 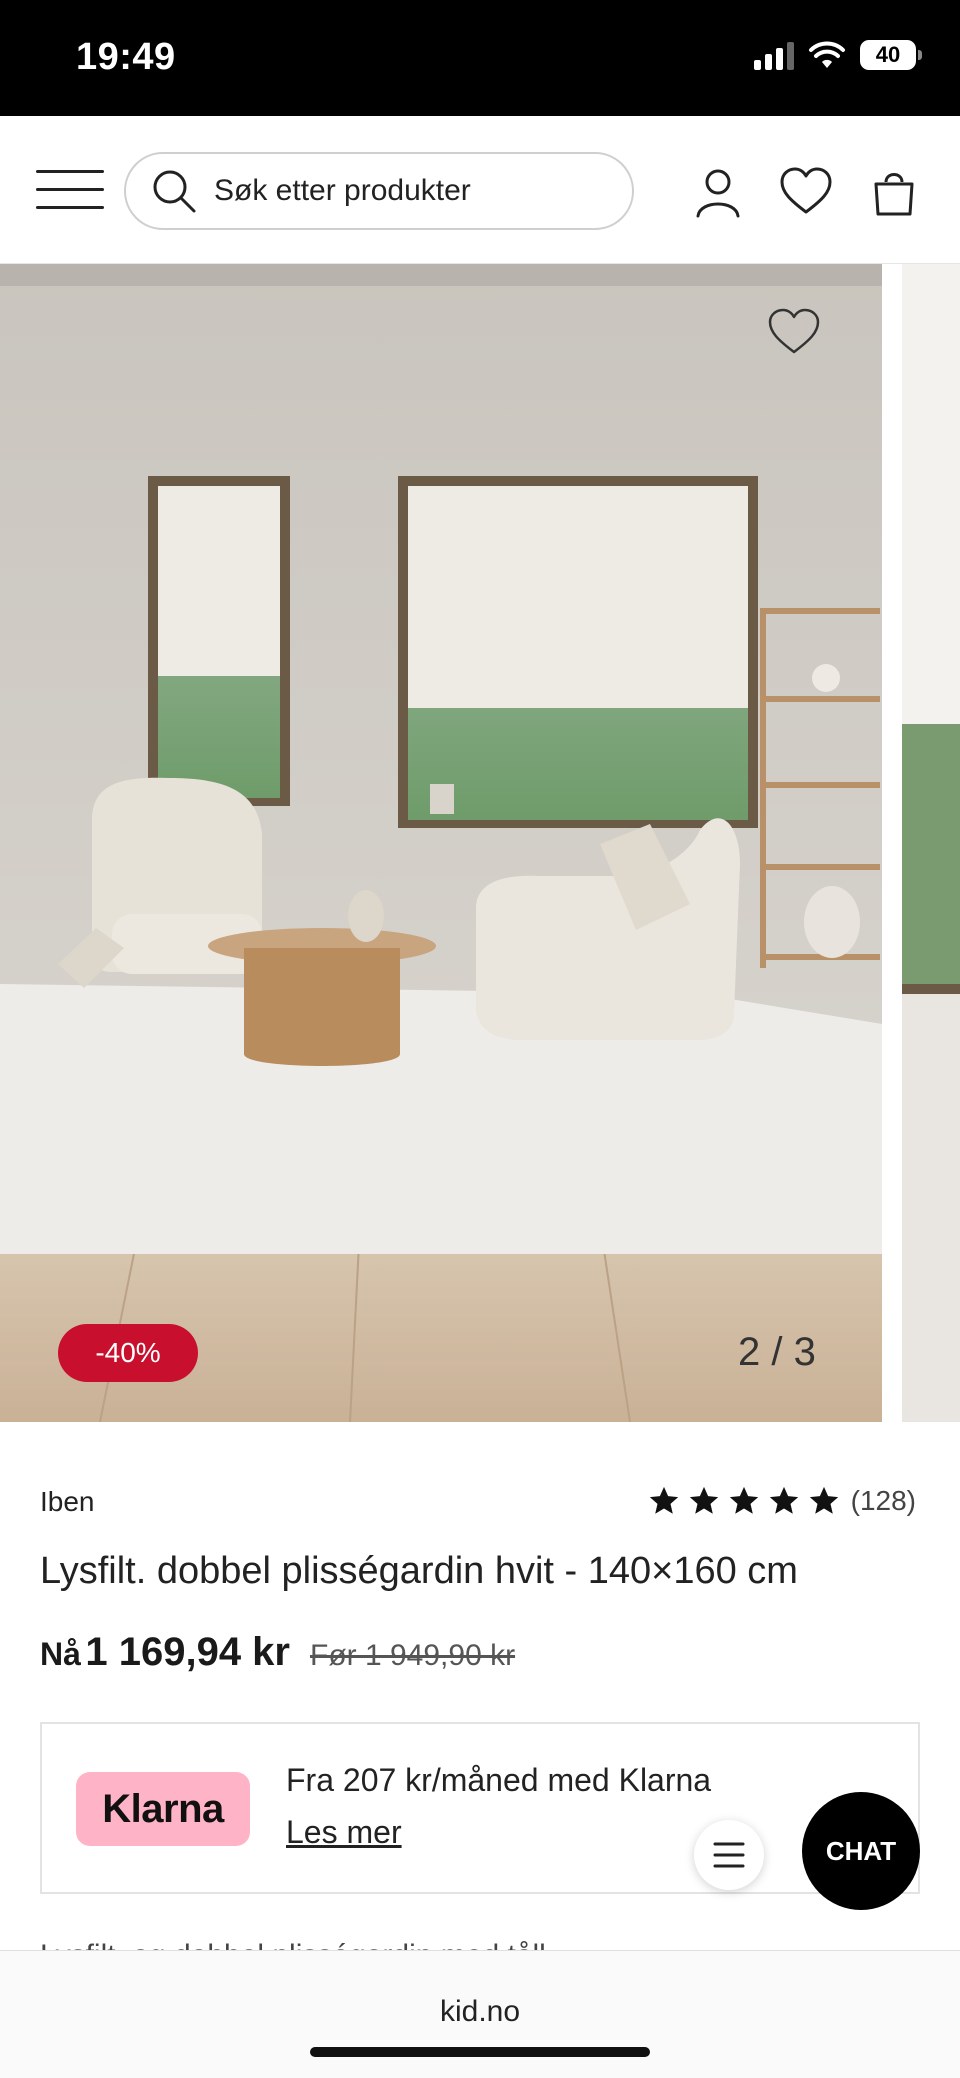 I want to click on product-rating: (128), so click(x=781, y=1501).